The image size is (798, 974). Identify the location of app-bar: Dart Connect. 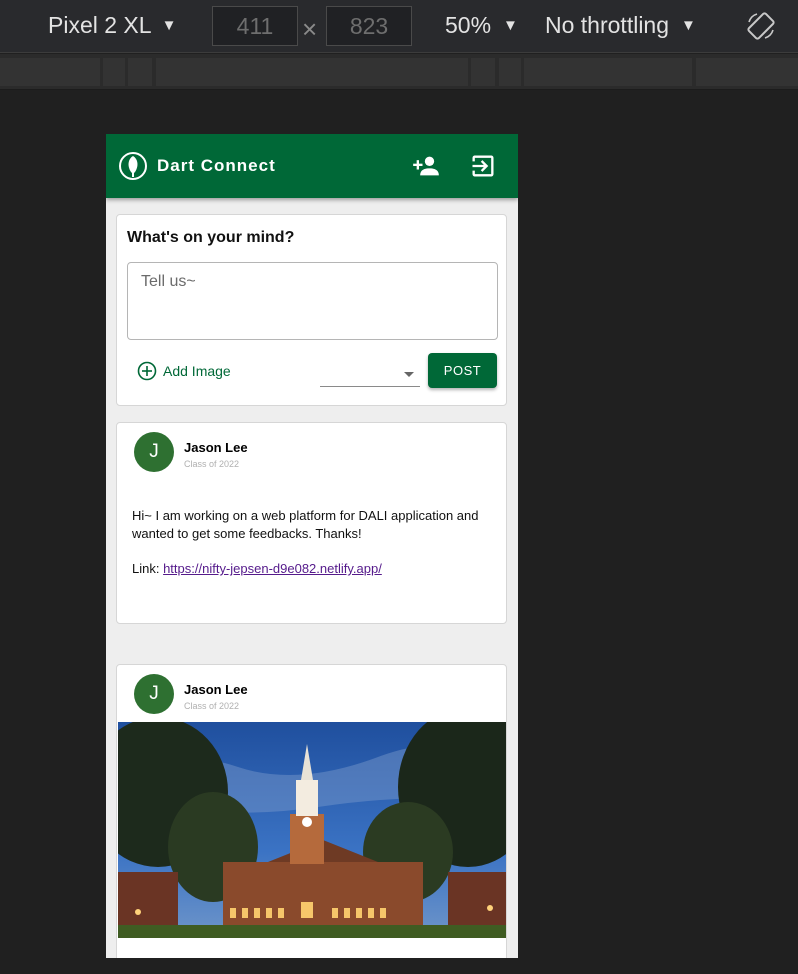
(312, 166).